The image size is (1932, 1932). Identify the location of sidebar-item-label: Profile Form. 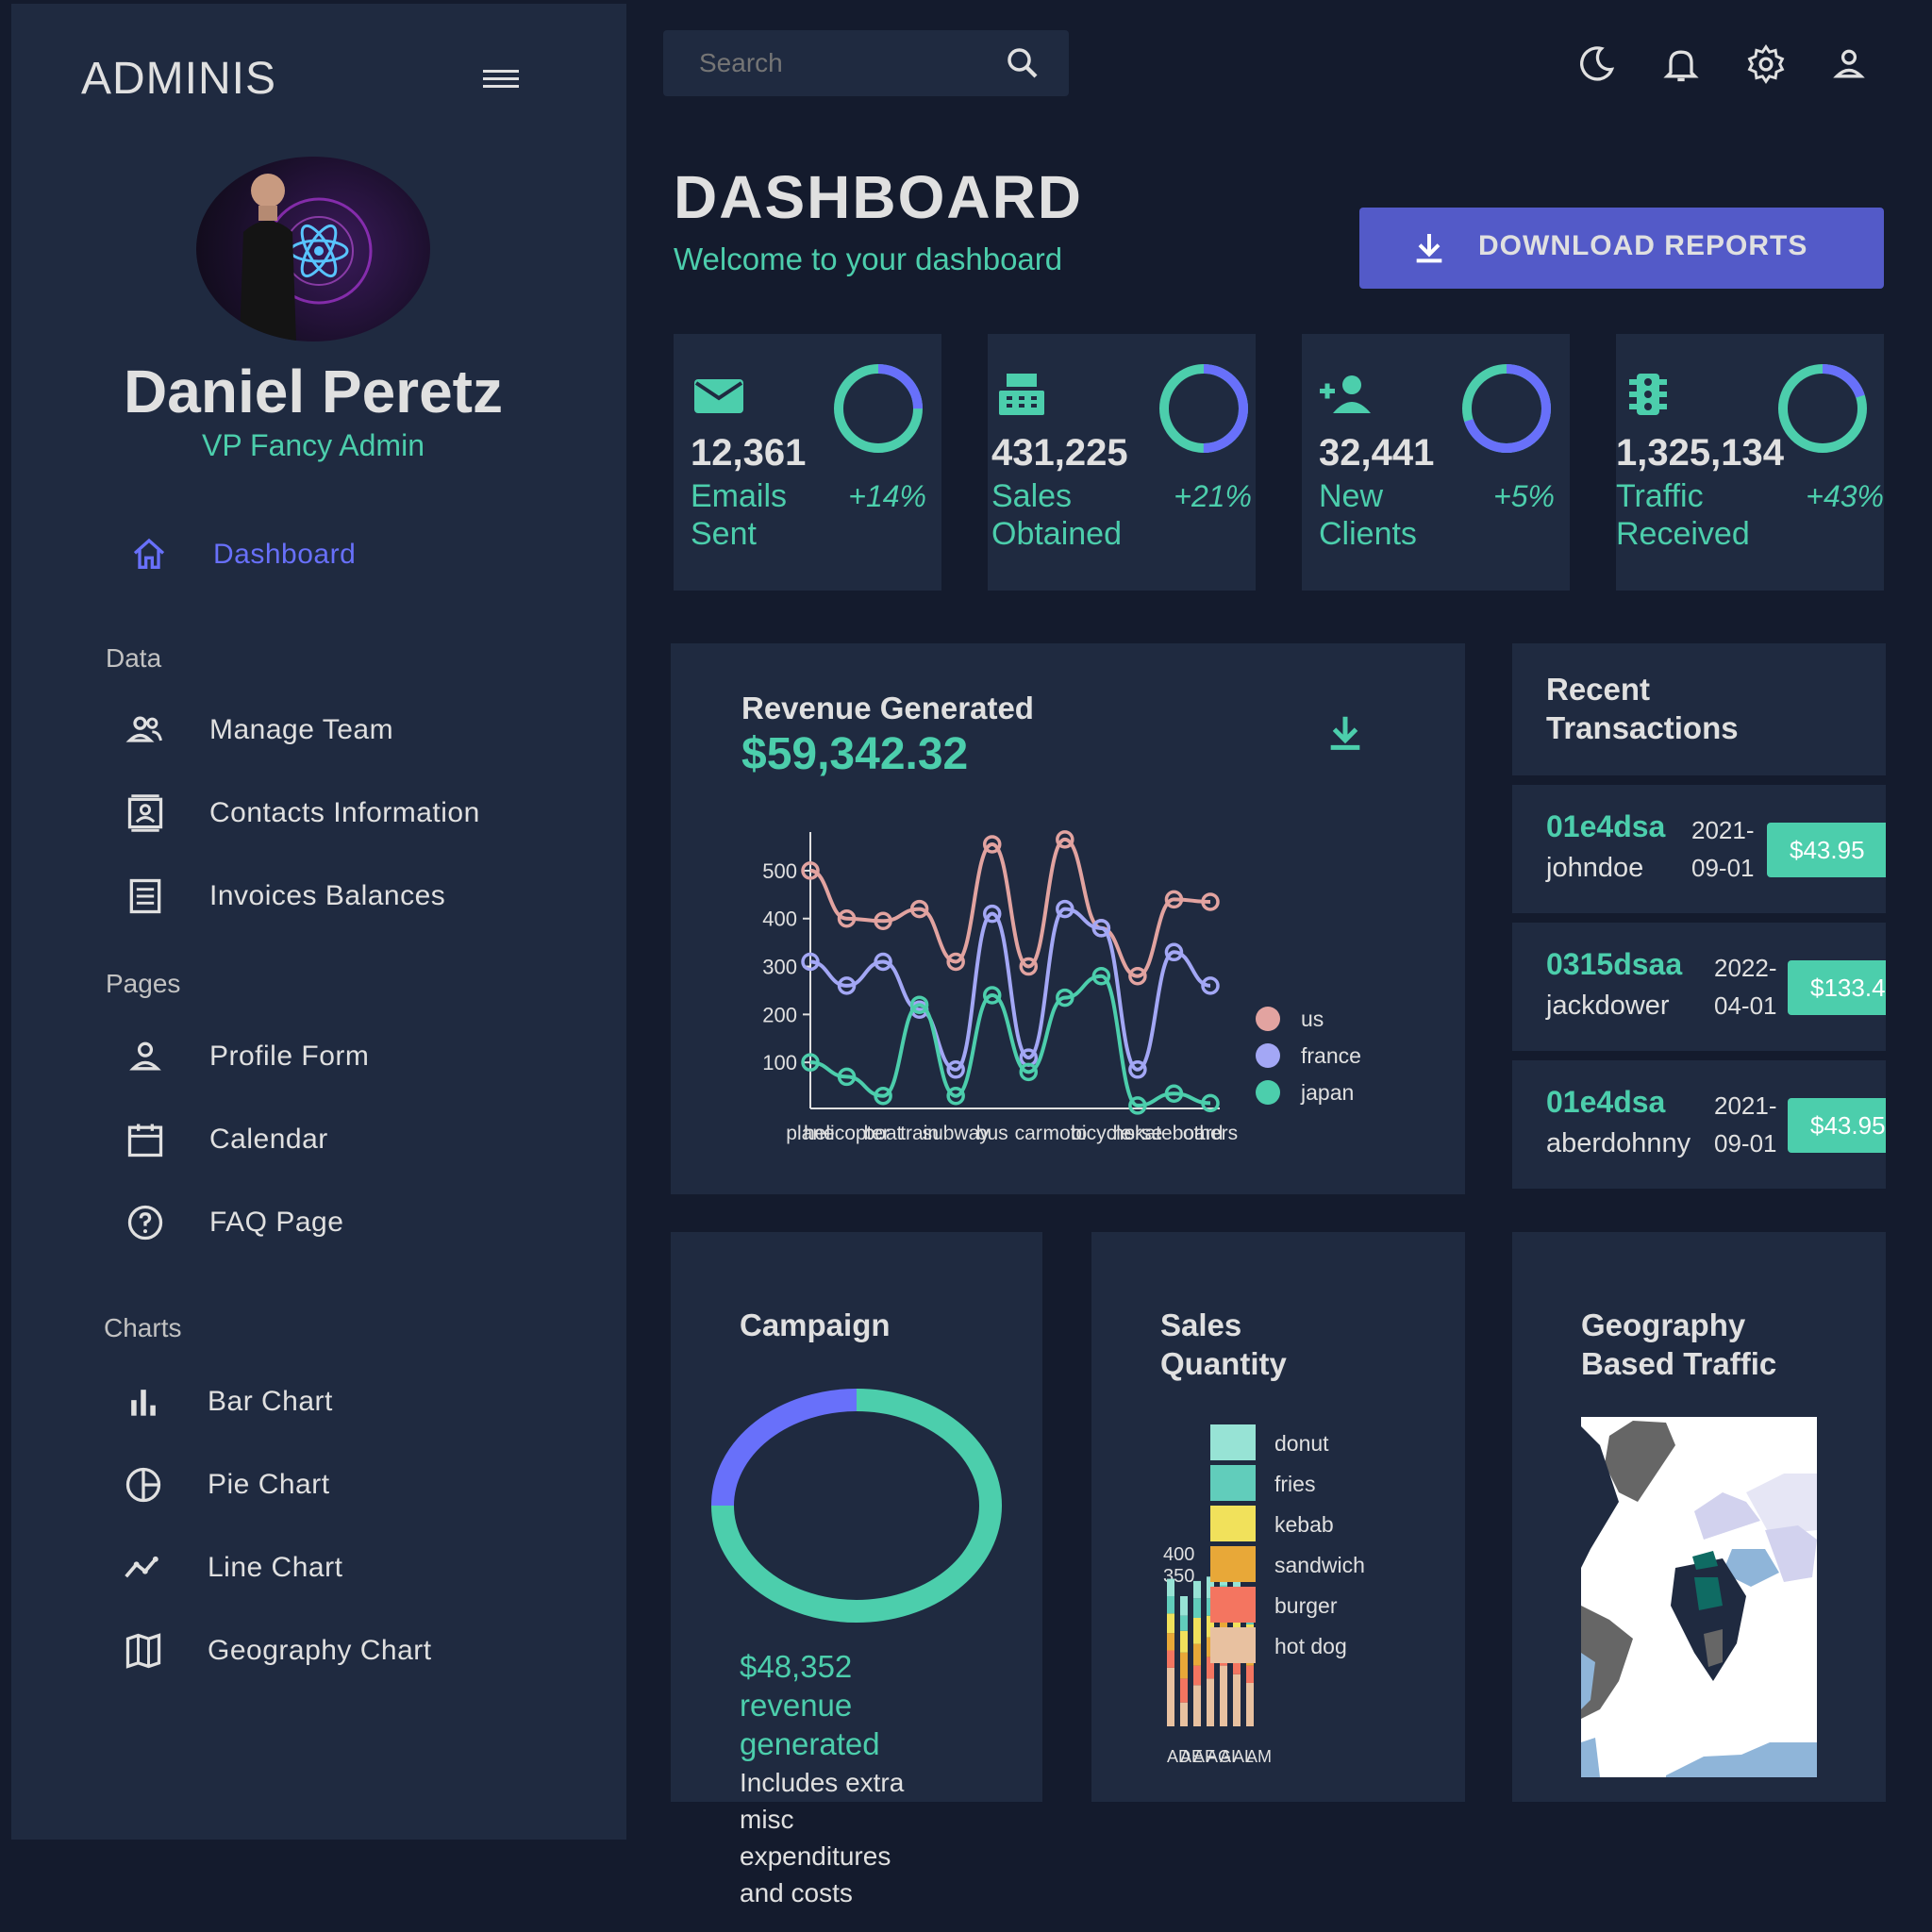
(290, 1057).